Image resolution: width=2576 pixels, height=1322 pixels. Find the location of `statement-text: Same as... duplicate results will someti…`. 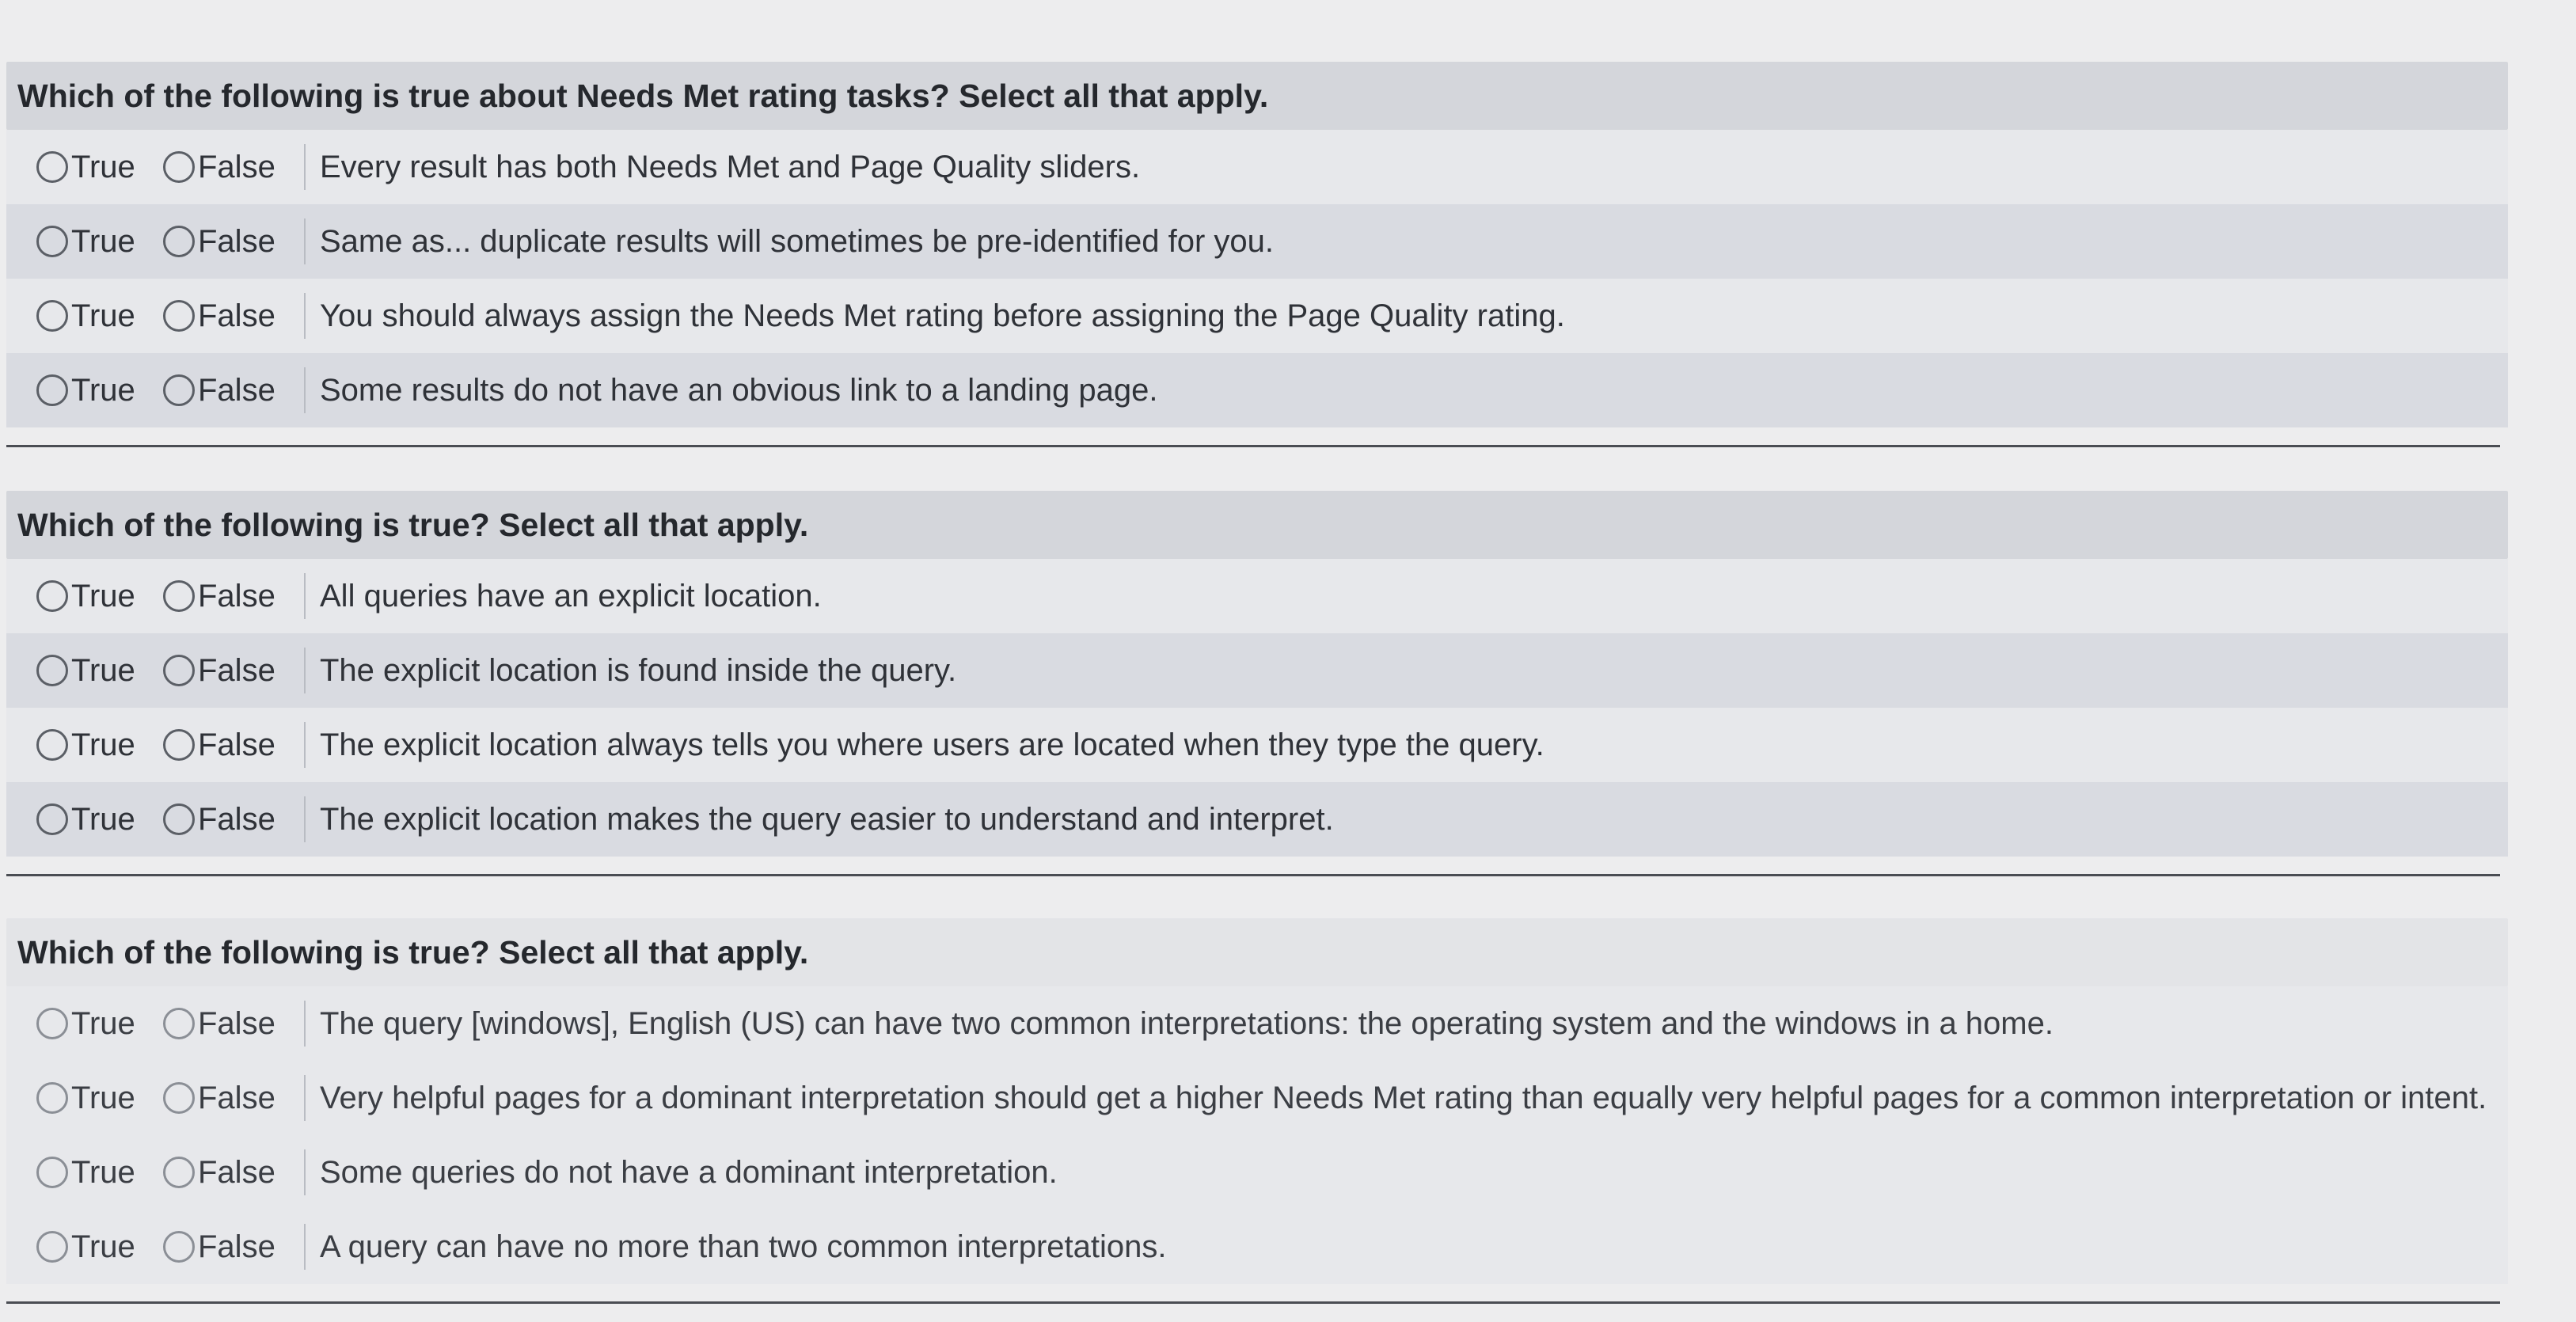

statement-text: Same as... duplicate results will someti… is located at coordinates (789, 241).